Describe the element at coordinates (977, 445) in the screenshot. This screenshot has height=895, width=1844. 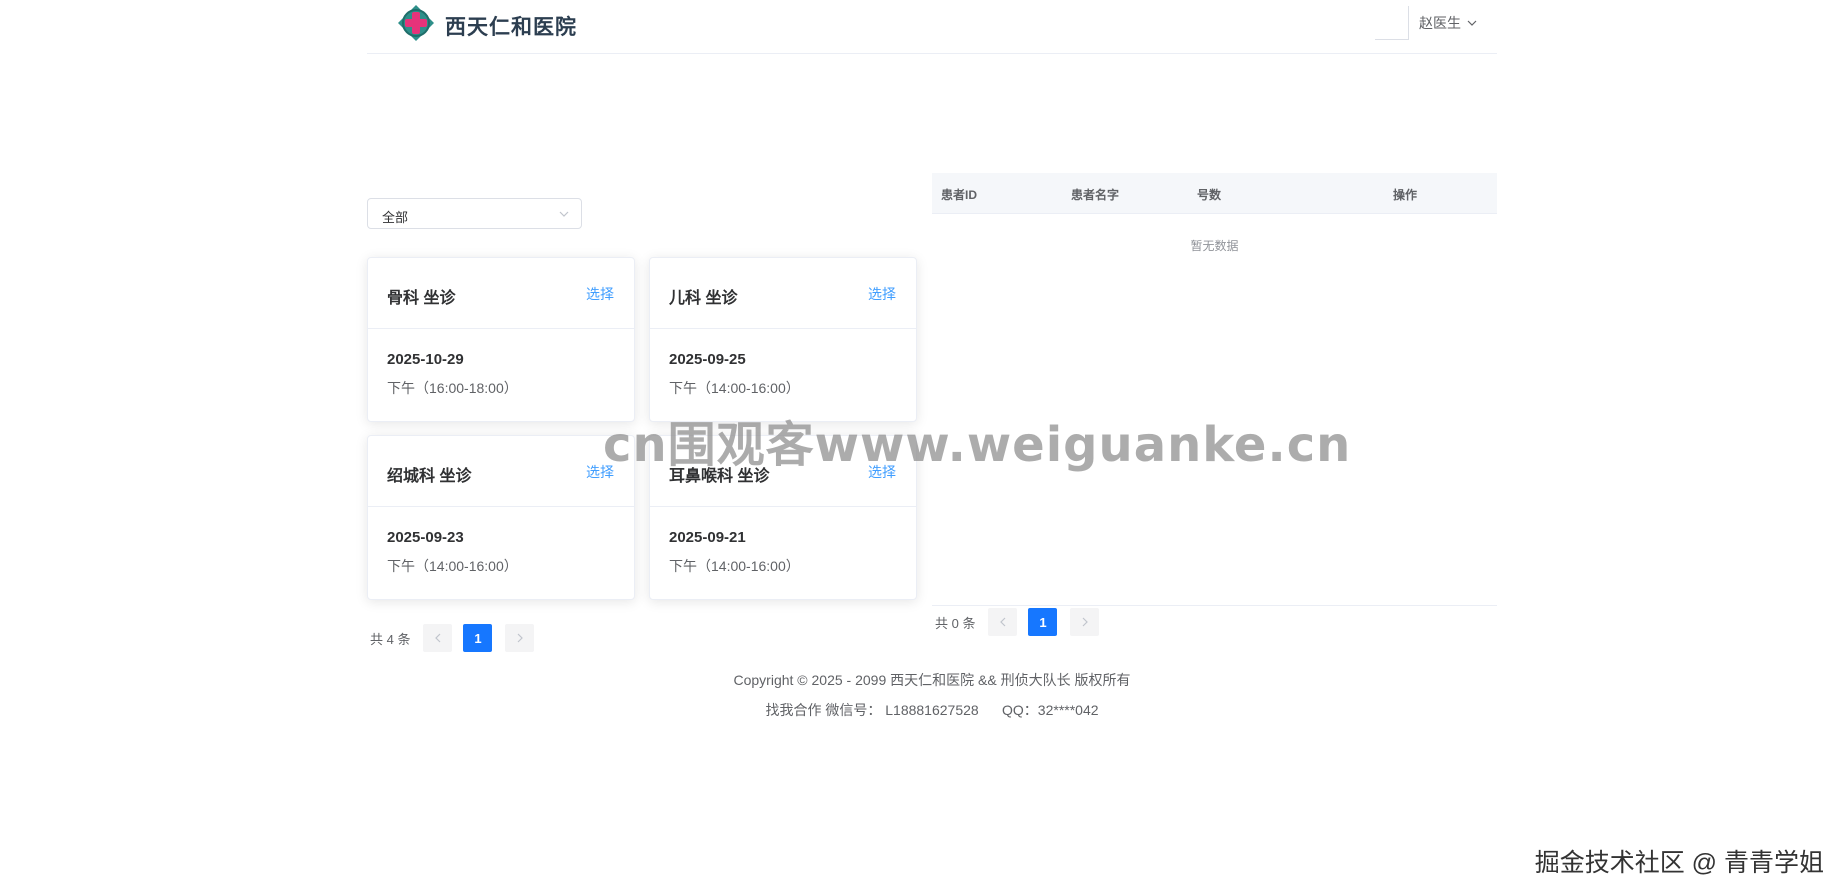
I see `watermark-text: cn围观客www.weiguanke.cn` at that location.